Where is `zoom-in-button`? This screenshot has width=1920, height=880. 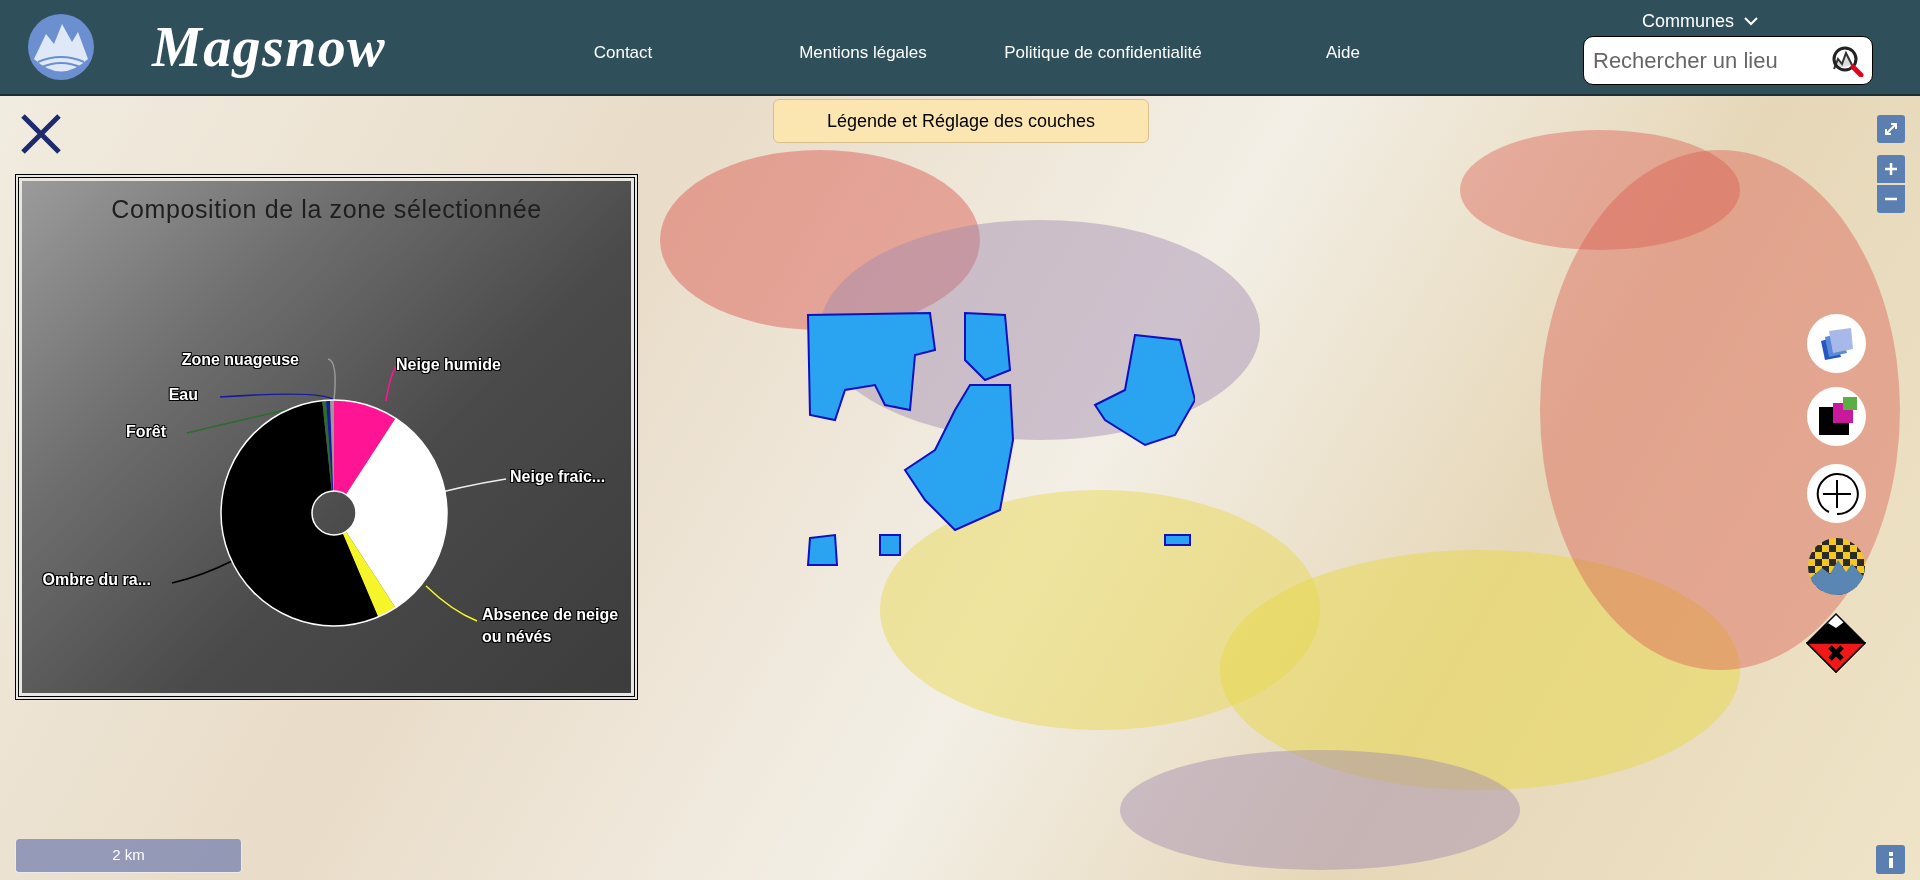
zoom-in-button is located at coordinates (1891, 169).